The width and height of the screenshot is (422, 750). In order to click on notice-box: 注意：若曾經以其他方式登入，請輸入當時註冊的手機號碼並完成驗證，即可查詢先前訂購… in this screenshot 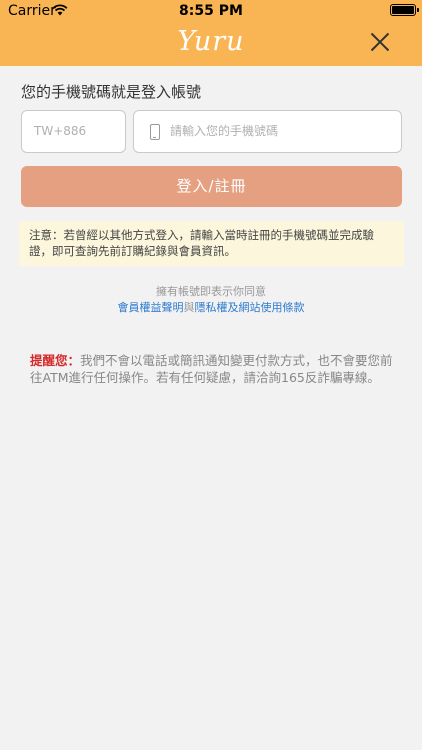, I will do `click(211, 243)`.